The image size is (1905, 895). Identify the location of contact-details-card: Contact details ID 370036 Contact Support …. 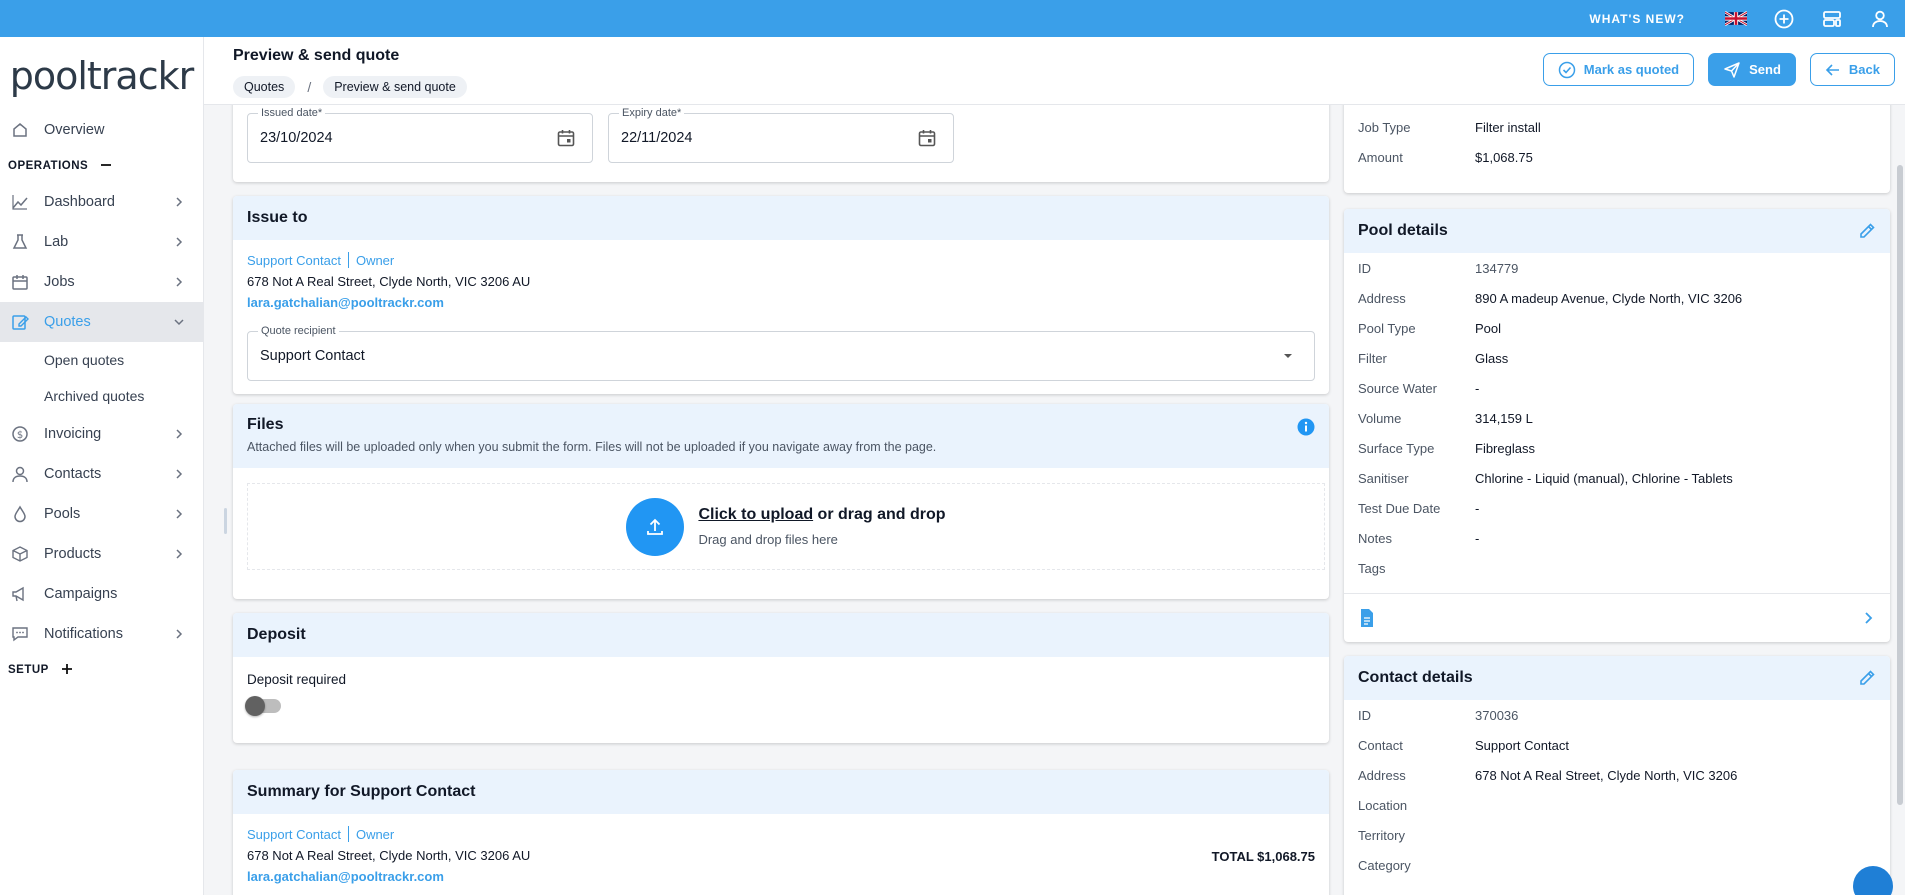
(1617, 775).